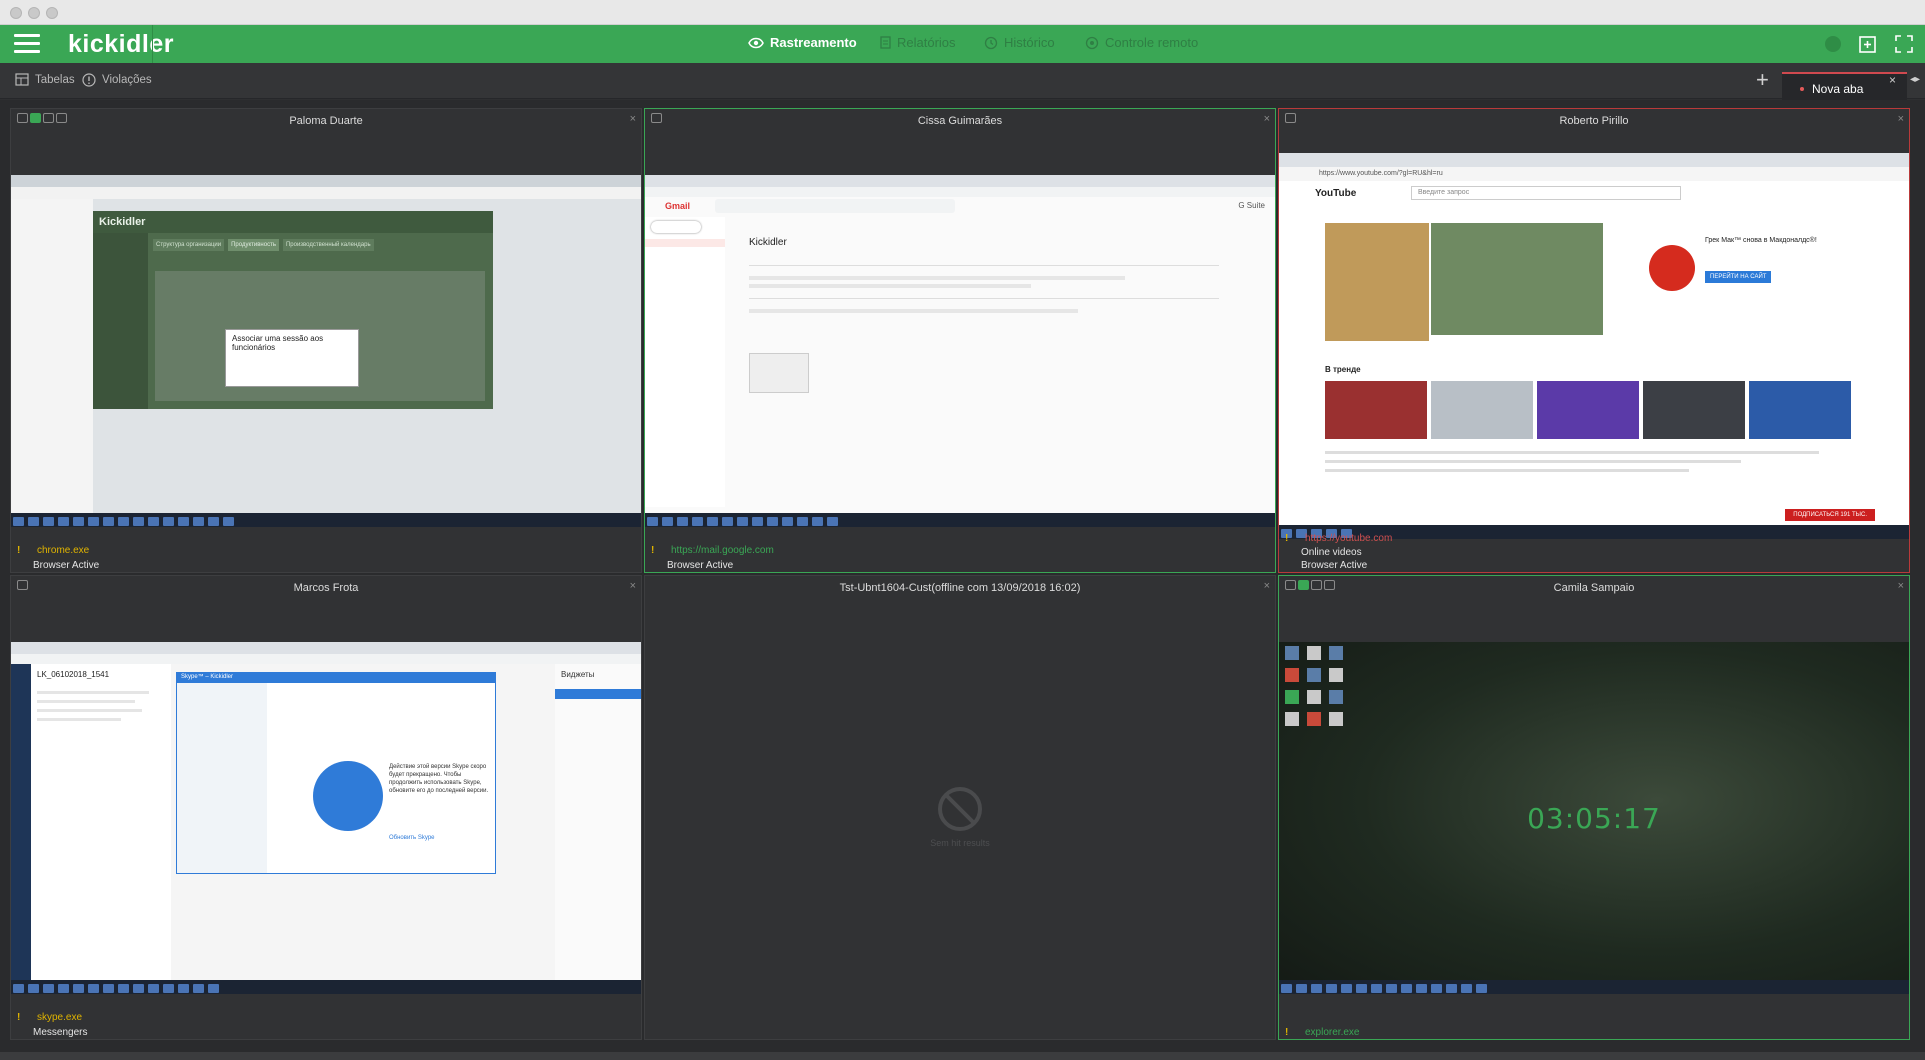  Describe the element at coordinates (722, 550) in the screenshot. I see `process-name: https://mail.google.com` at that location.